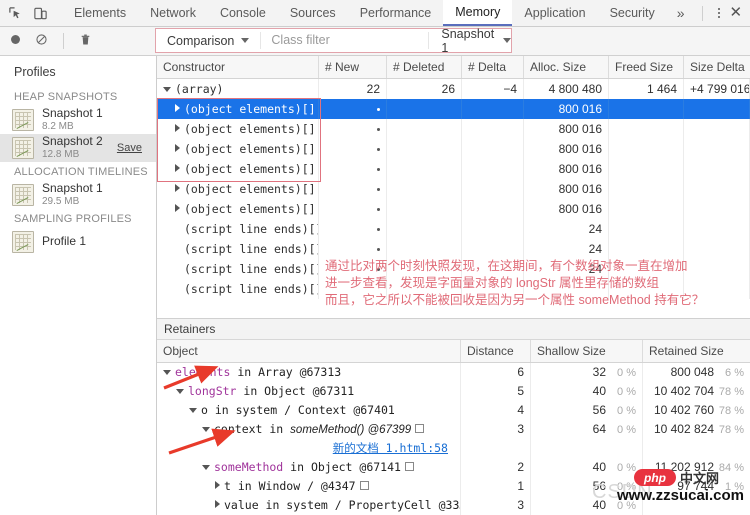 This screenshot has width=750, height=515. What do you see at coordinates (554, 13) in the screenshot?
I see `tab-application: Application` at bounding box center [554, 13].